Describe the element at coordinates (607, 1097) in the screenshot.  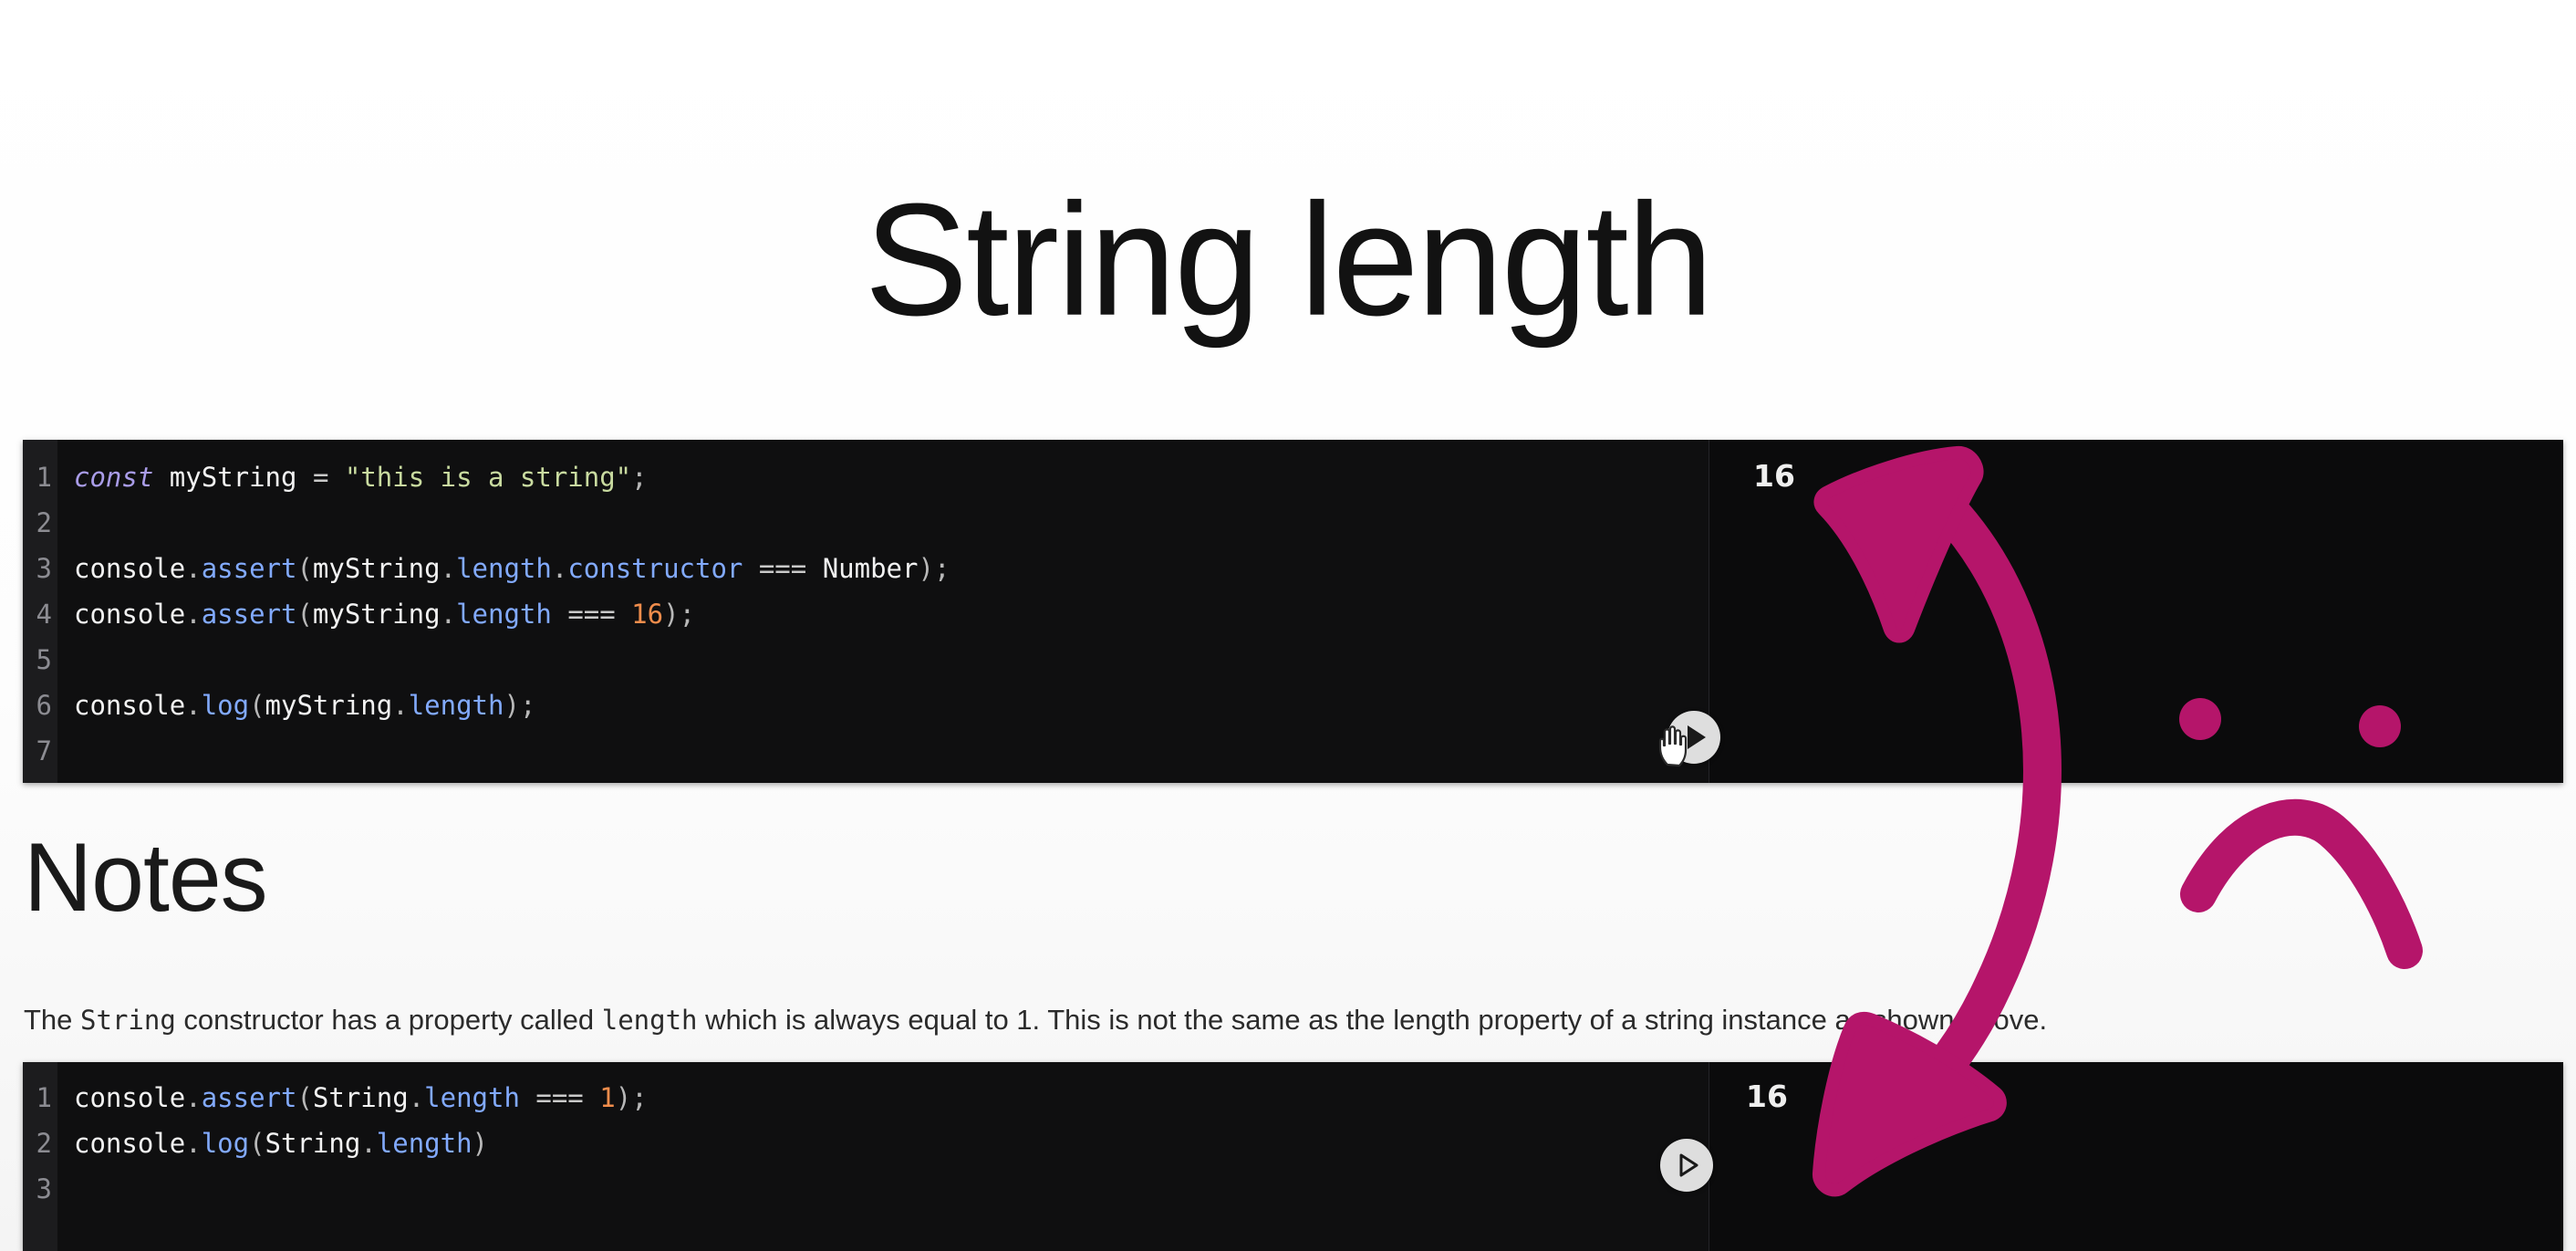
I see `code-token: 1` at that location.